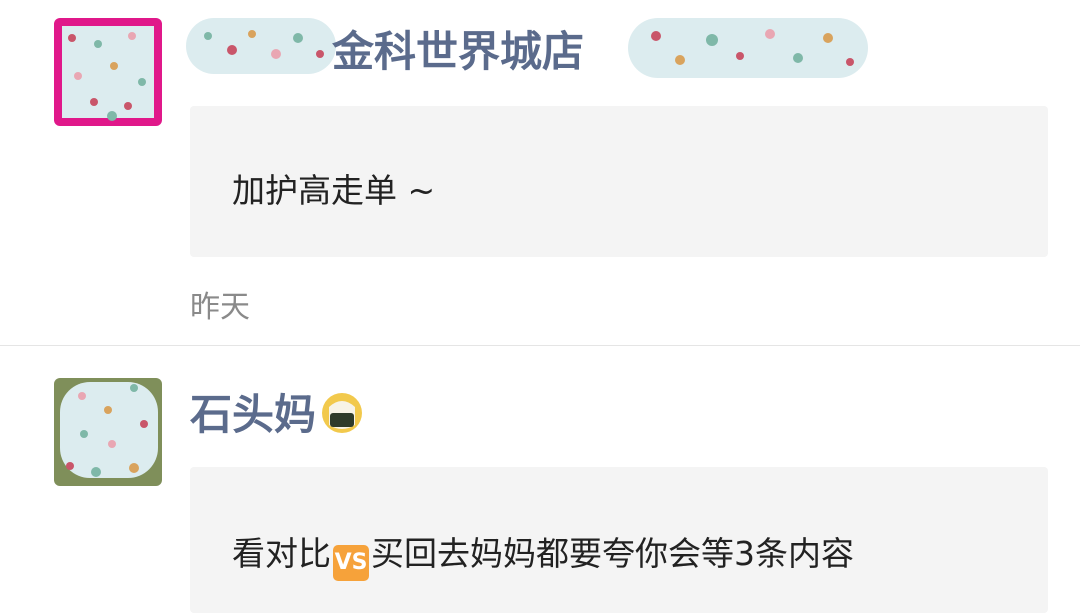 This screenshot has width=1080, height=613. What do you see at coordinates (342, 413) in the screenshot?
I see `rice-ball-emoji-icon` at bounding box center [342, 413].